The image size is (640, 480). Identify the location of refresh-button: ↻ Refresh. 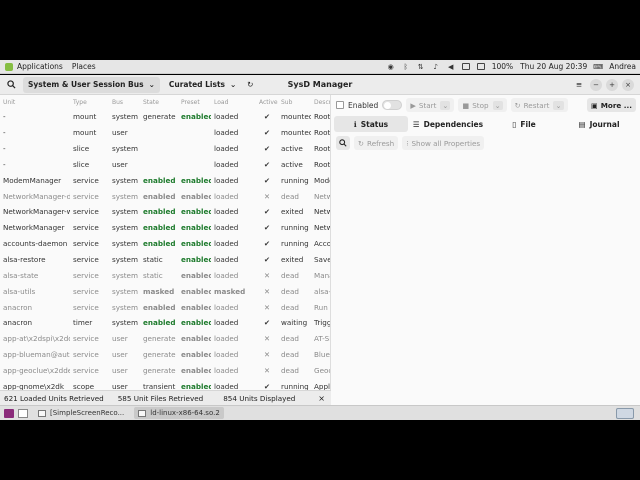
(376, 143).